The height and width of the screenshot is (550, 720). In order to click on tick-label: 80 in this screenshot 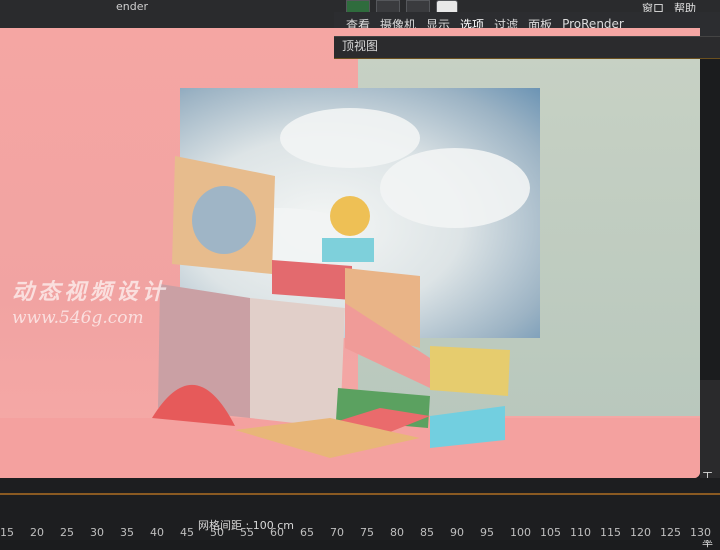, I will do `click(397, 532)`.